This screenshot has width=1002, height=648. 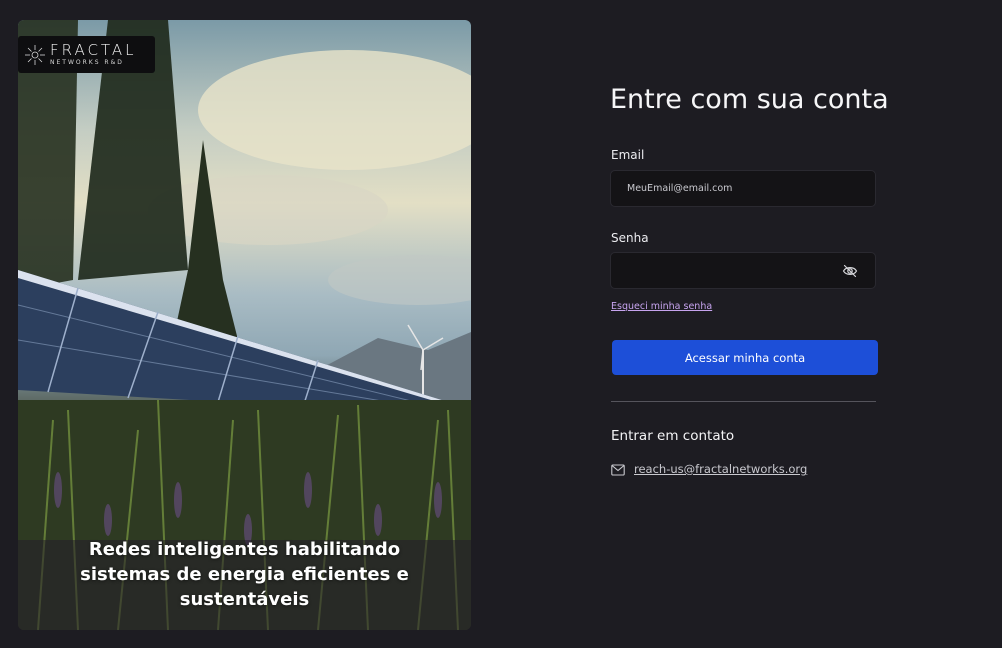 I want to click on divider, so click(x=743, y=401).